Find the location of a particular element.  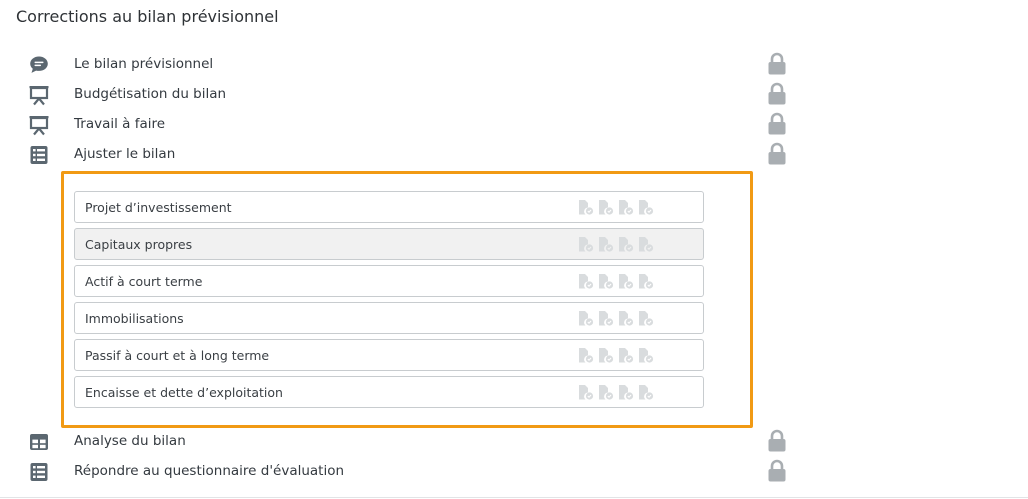

step-label: Analyse du bilan is located at coordinates (130, 441).